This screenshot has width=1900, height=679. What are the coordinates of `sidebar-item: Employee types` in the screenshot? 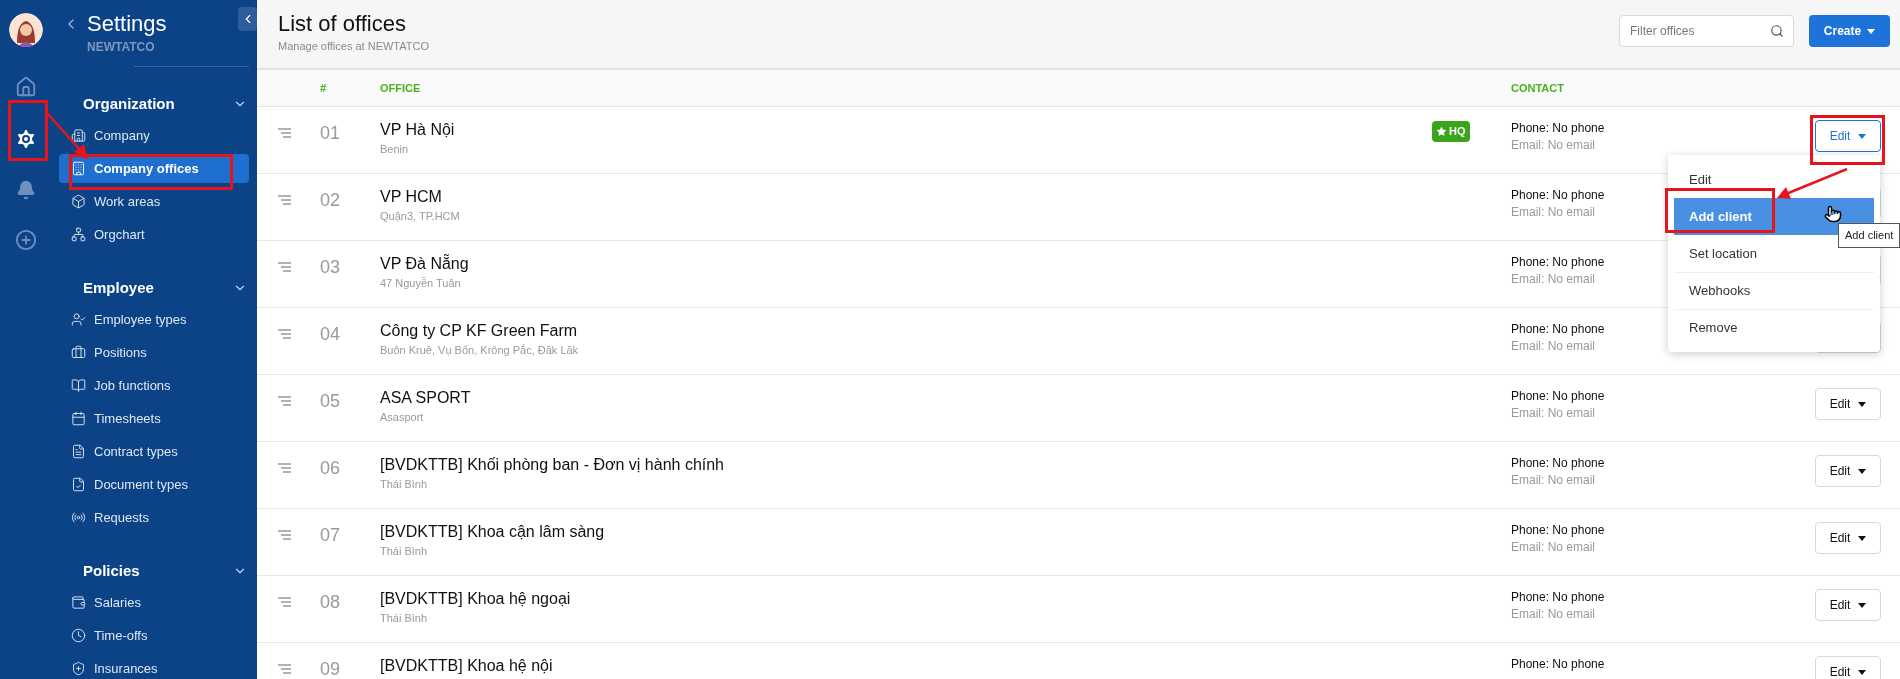 It's located at (154, 319).